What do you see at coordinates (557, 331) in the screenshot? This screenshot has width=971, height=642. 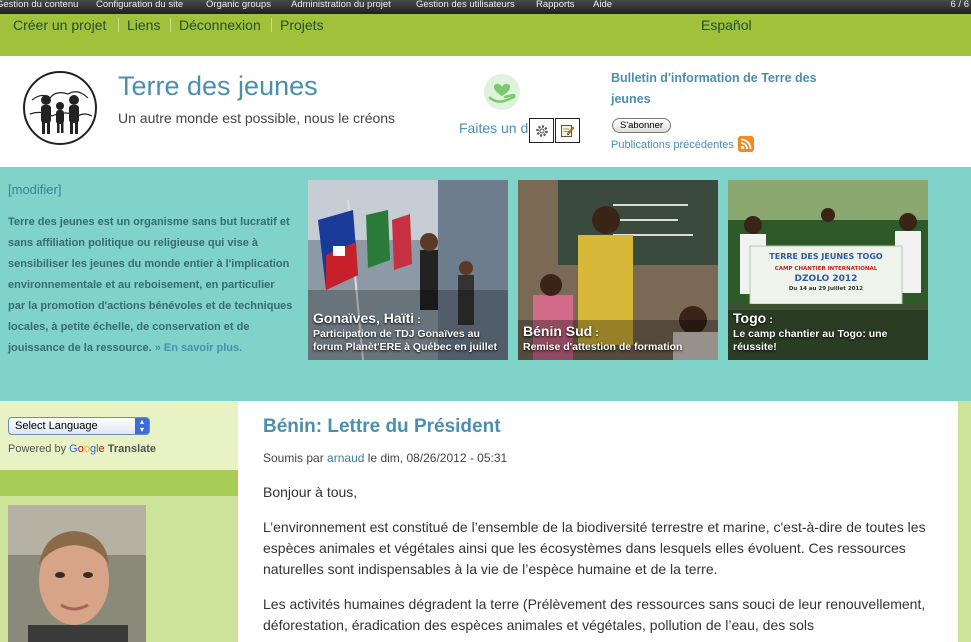 I see `feature-place: Bénin Sud` at bounding box center [557, 331].